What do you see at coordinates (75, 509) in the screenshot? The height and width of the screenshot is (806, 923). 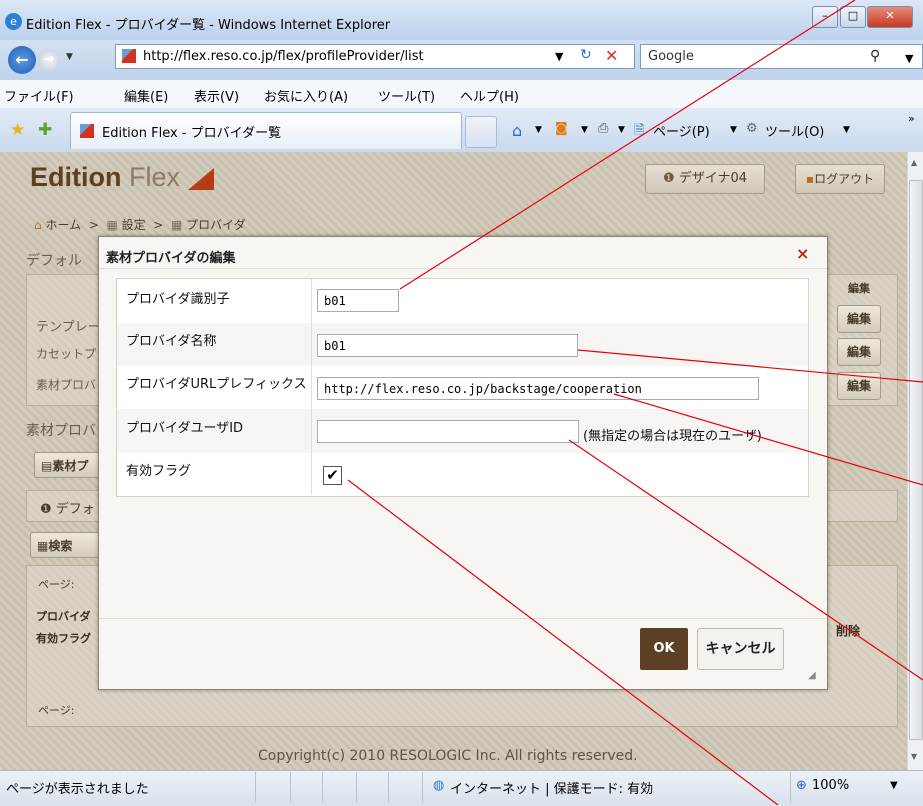 I see `bg-default-text: デフォ` at bounding box center [75, 509].